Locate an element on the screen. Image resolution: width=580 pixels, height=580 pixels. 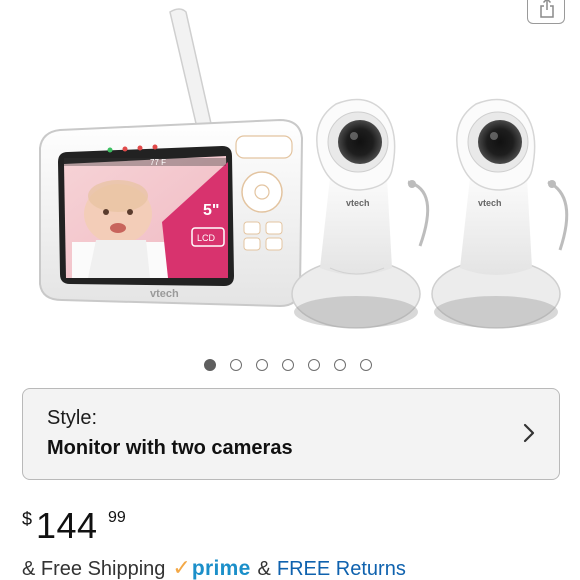
price-currency: $ is located at coordinates (27, 519).